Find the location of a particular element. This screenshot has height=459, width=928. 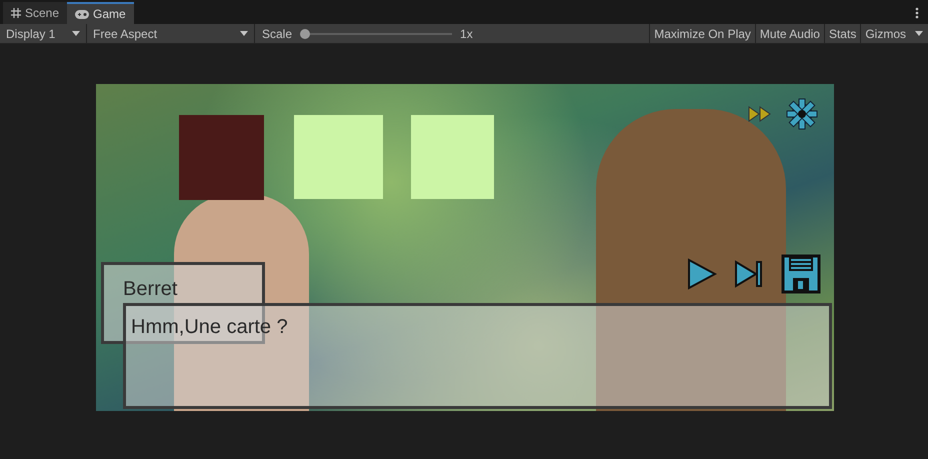

scale-value: 1x is located at coordinates (466, 34).